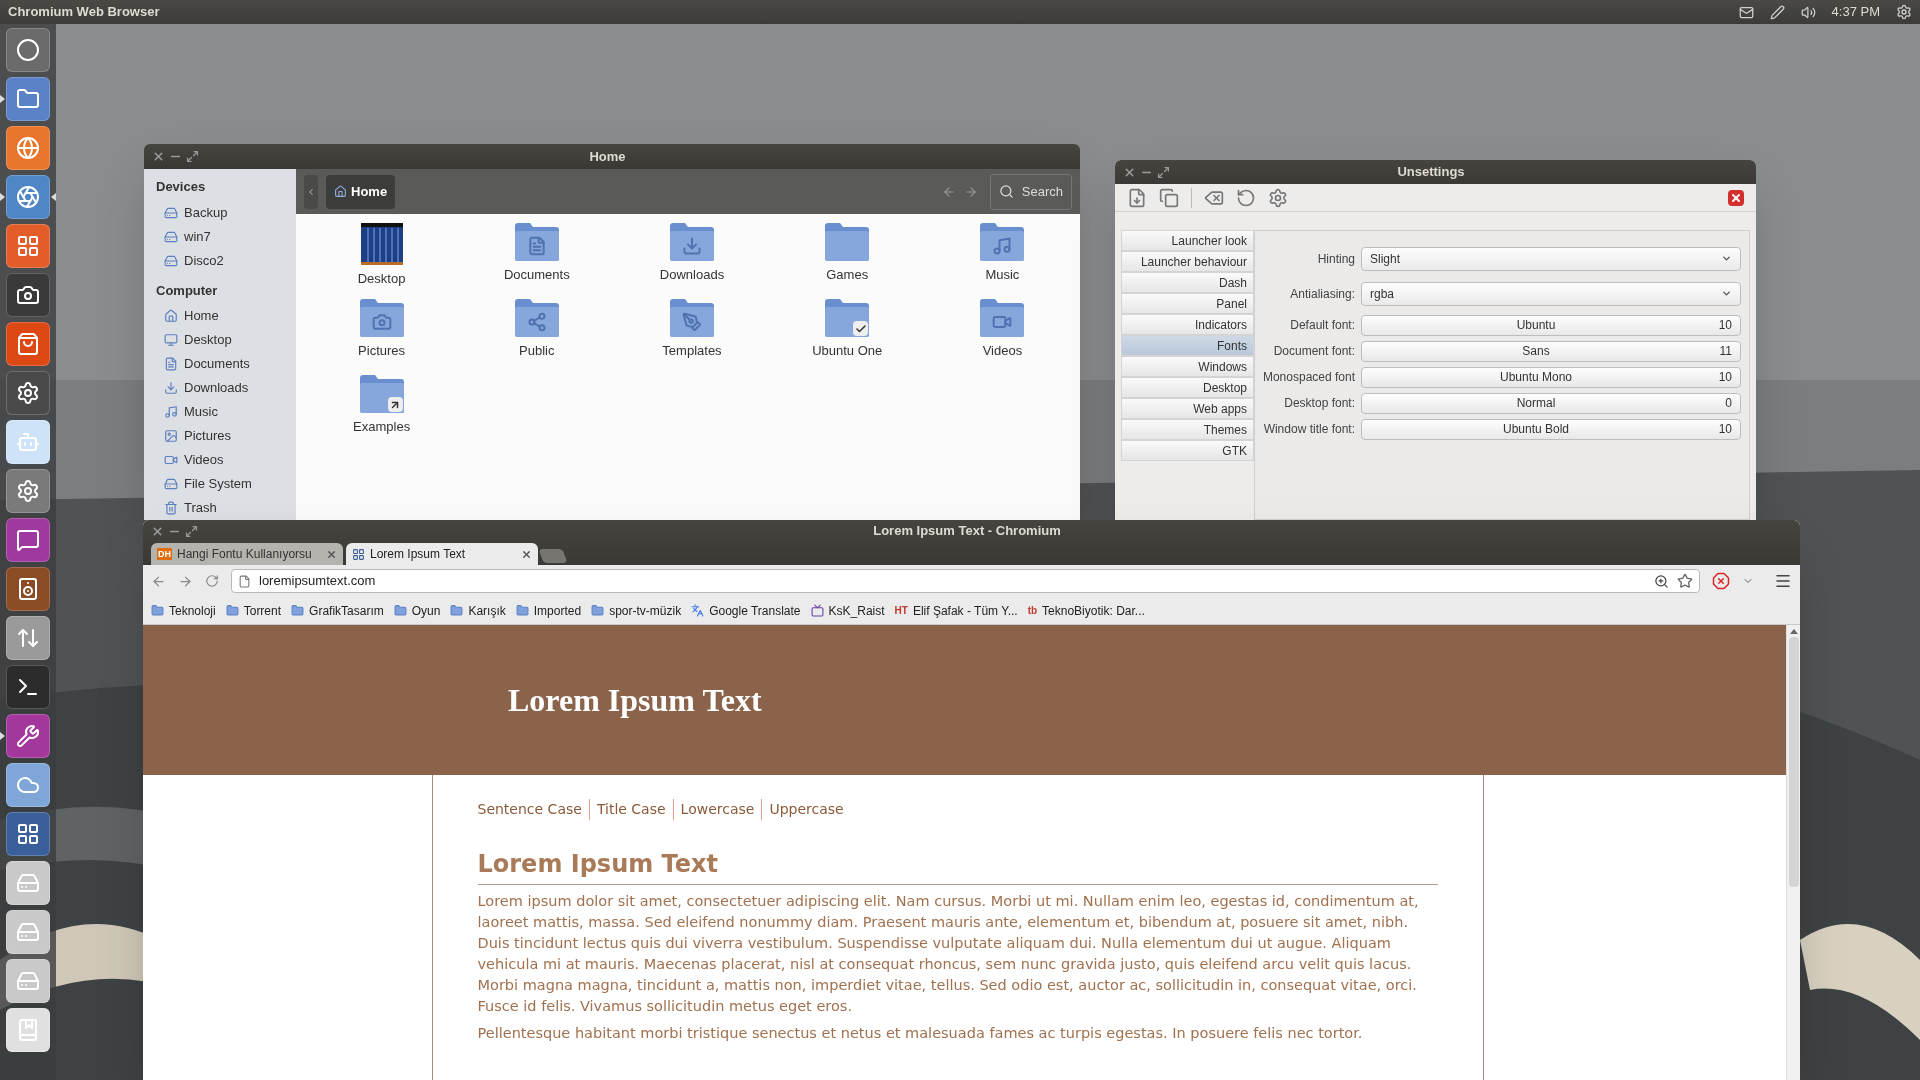 The image size is (1920, 1080). What do you see at coordinates (537, 334) in the screenshot?
I see `file-item: Public` at bounding box center [537, 334].